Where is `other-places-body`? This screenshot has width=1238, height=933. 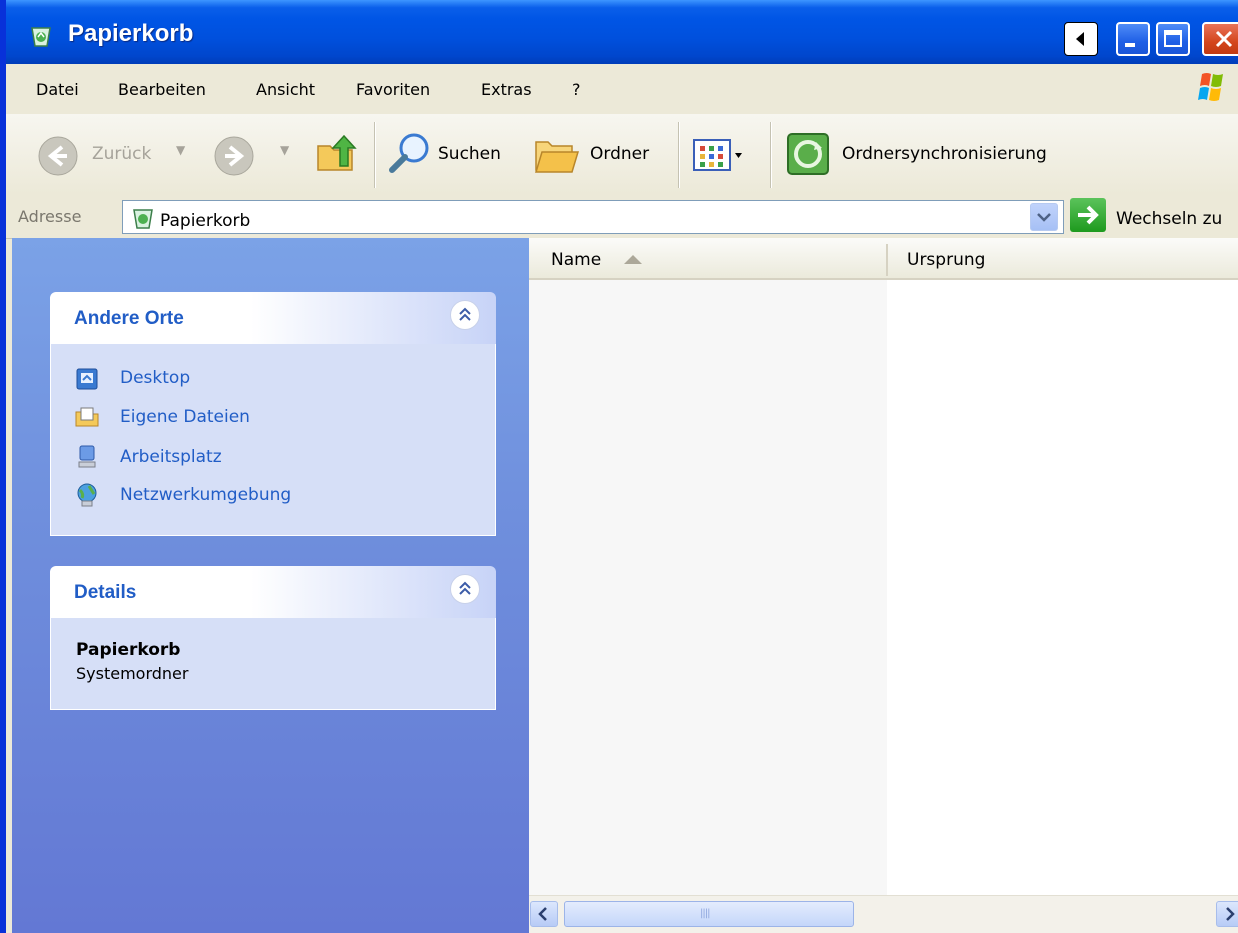
other-places-body is located at coordinates (273, 440).